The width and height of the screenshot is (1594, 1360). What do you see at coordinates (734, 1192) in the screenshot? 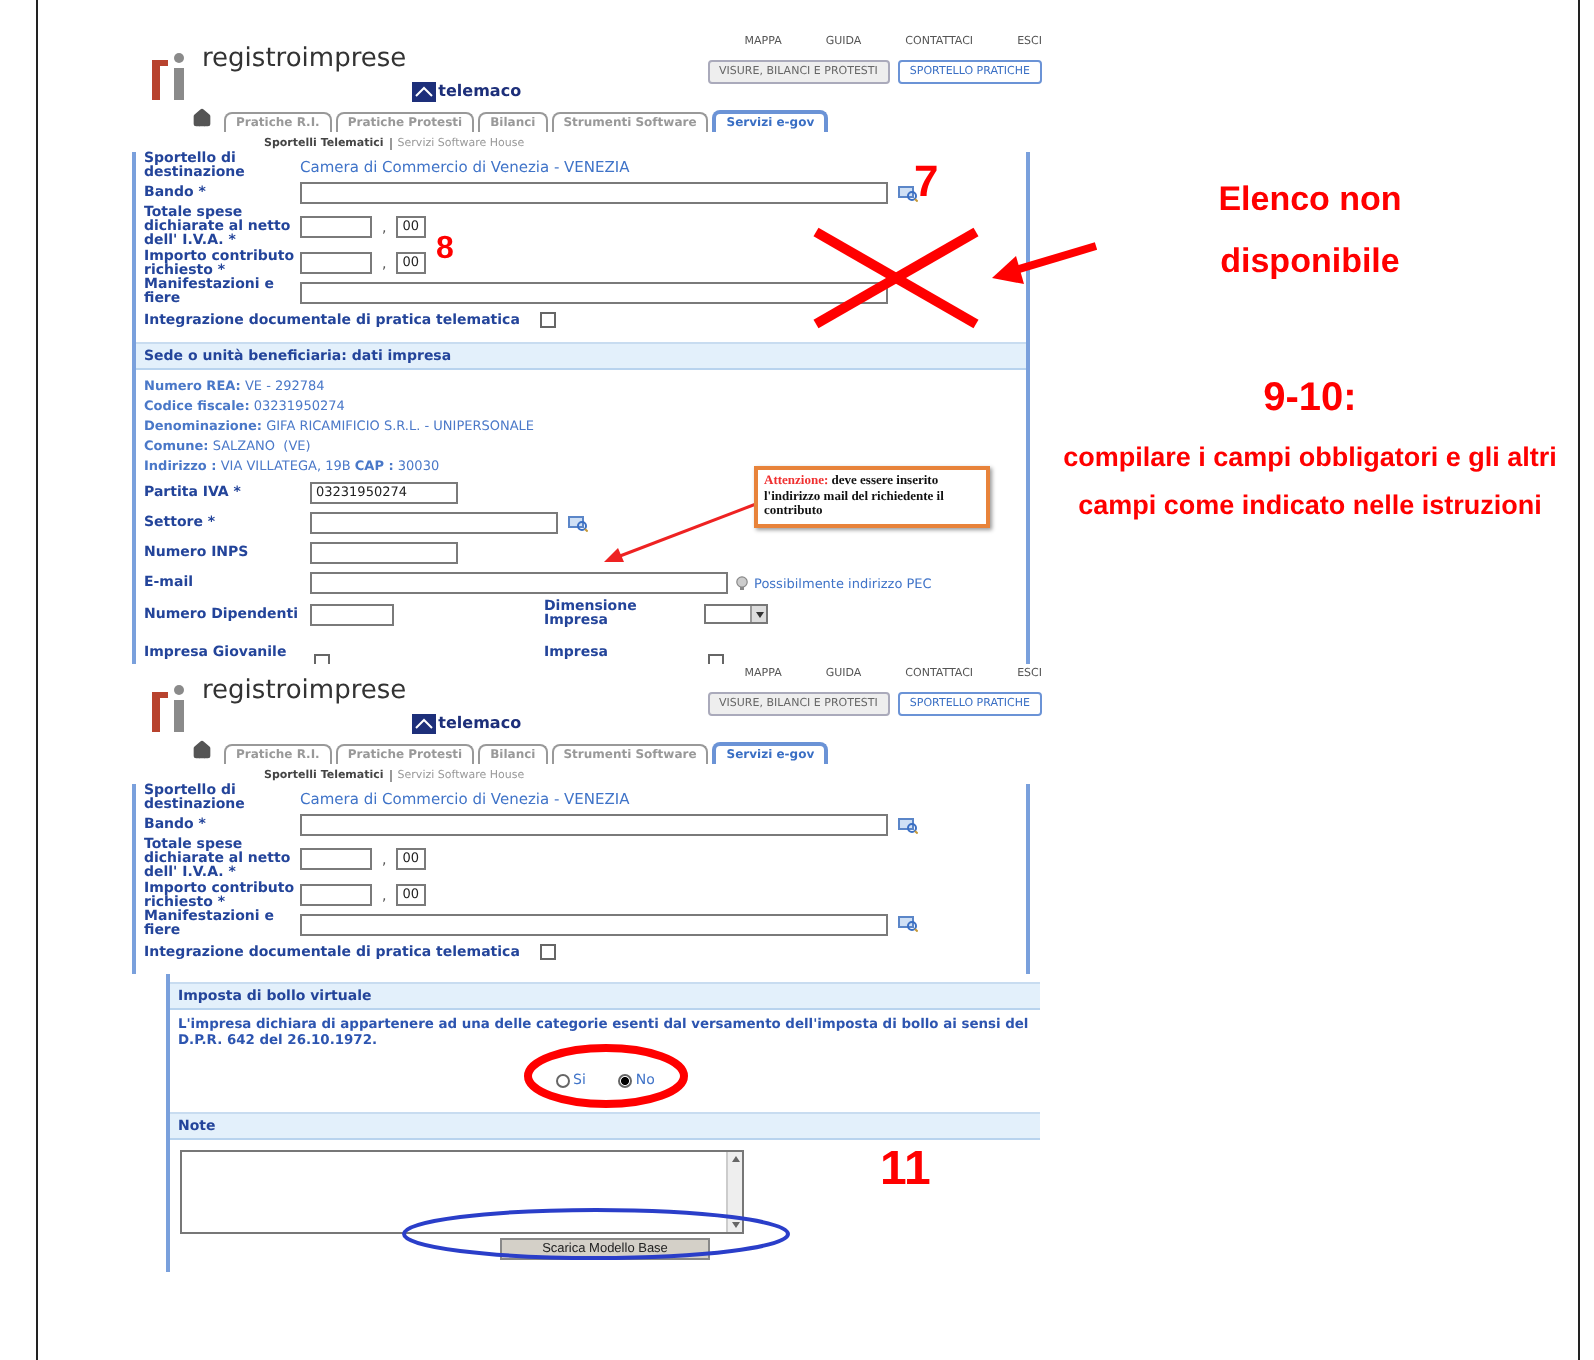
I see `scroll-bar` at bounding box center [734, 1192].